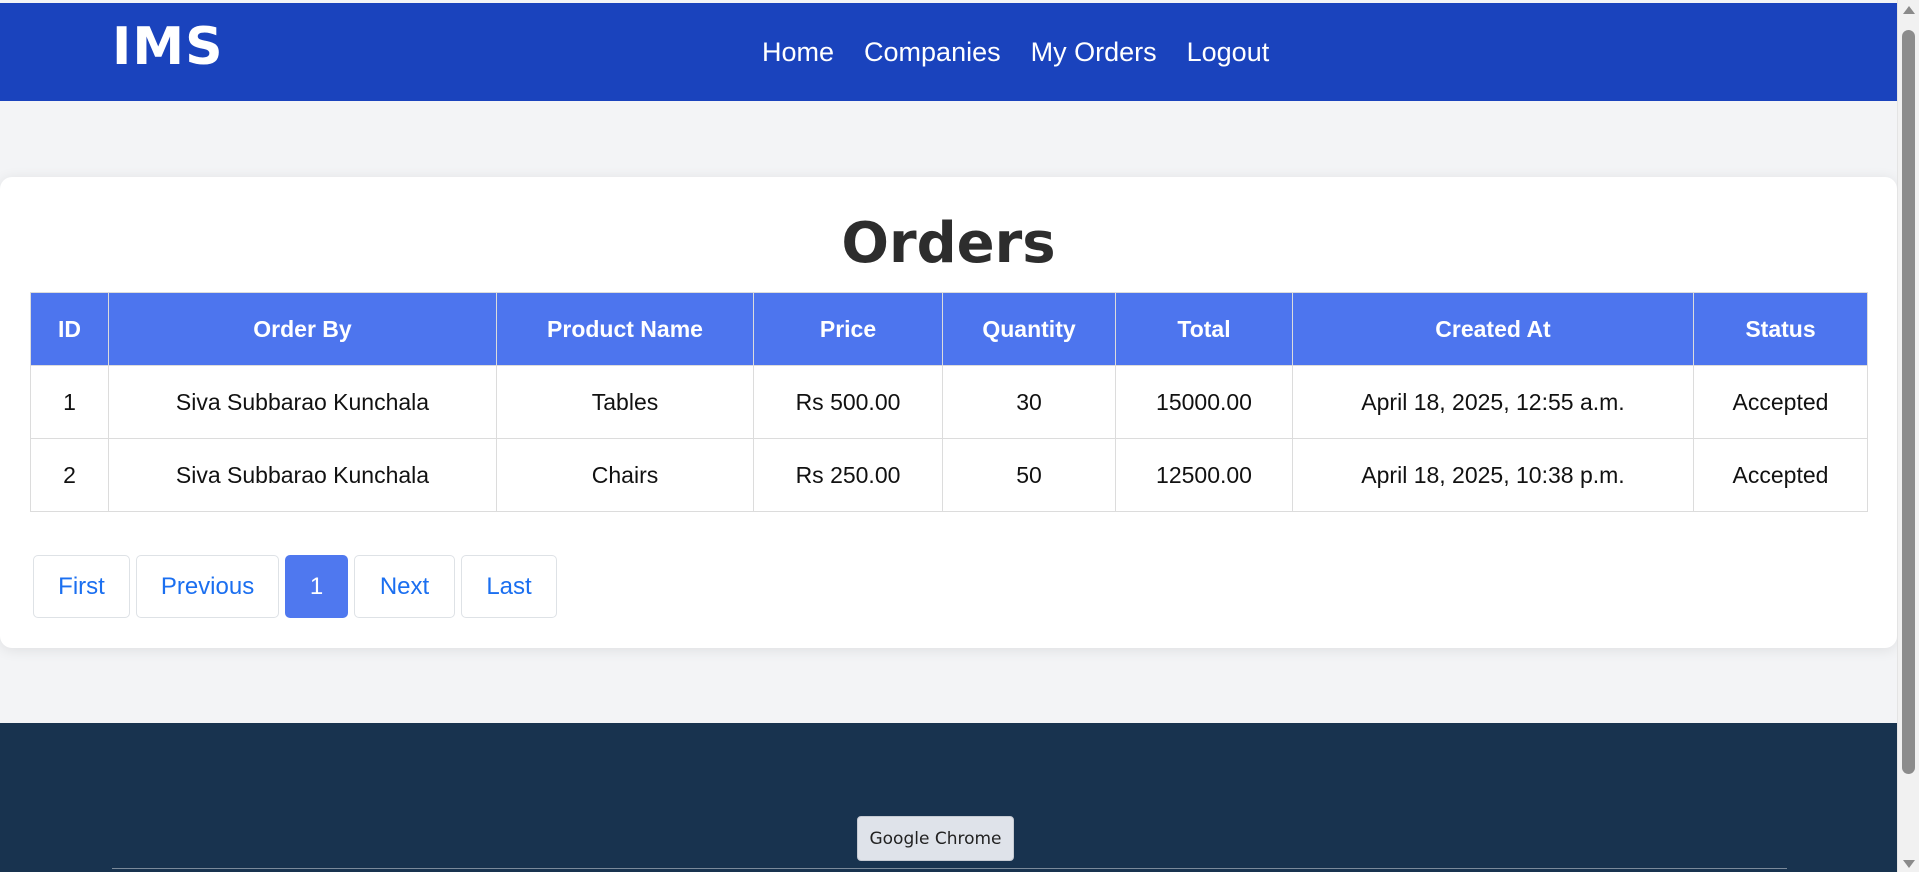  What do you see at coordinates (302, 329) in the screenshot?
I see `column-header-order-by: Order By` at bounding box center [302, 329].